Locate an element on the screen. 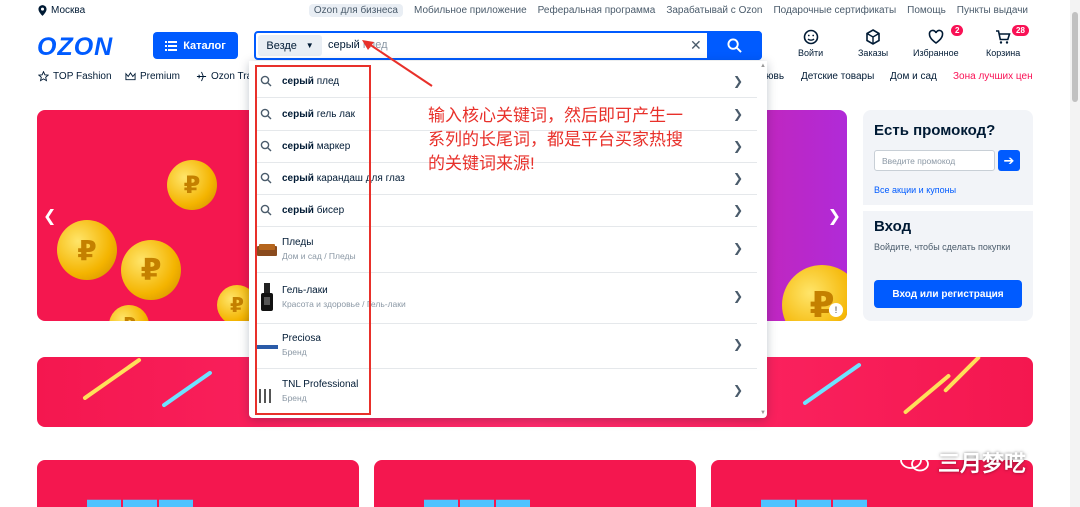 Image resolution: width=1080 pixels, height=507 pixels. carousel-prev-icon: ❮ is located at coordinates (49, 216).